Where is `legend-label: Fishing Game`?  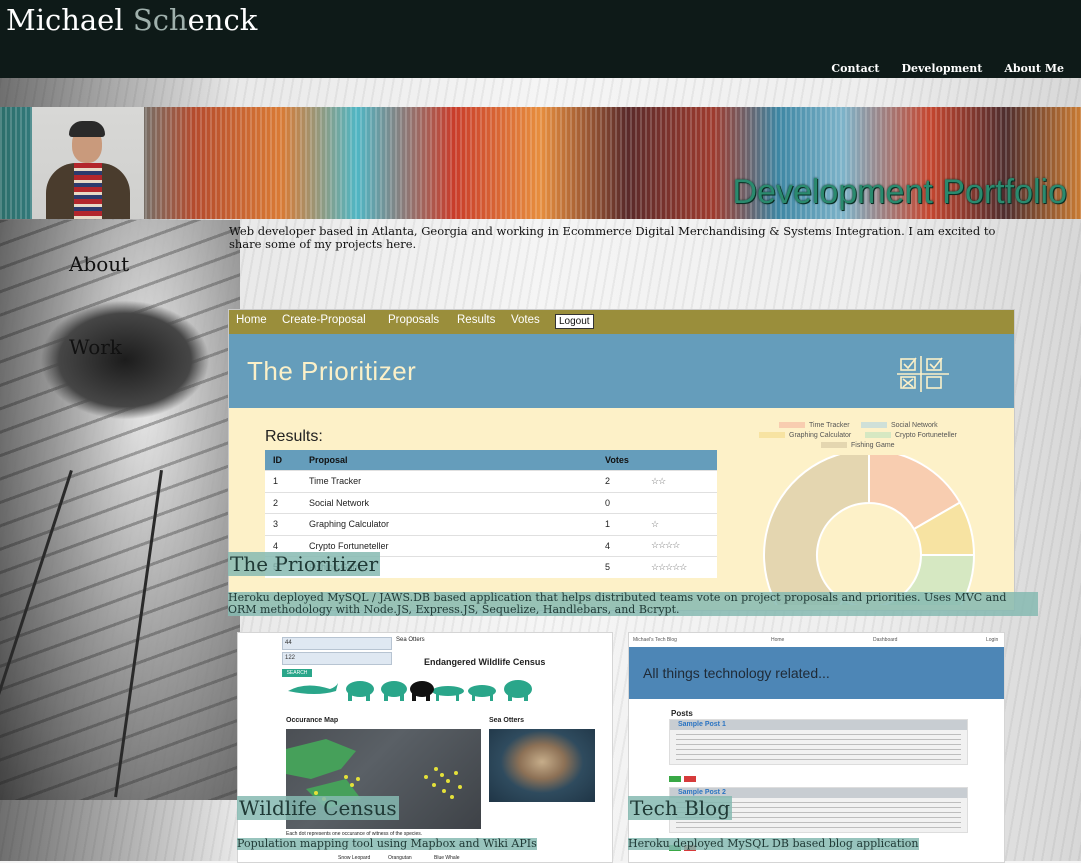
legend-label: Fishing Game is located at coordinates (873, 445).